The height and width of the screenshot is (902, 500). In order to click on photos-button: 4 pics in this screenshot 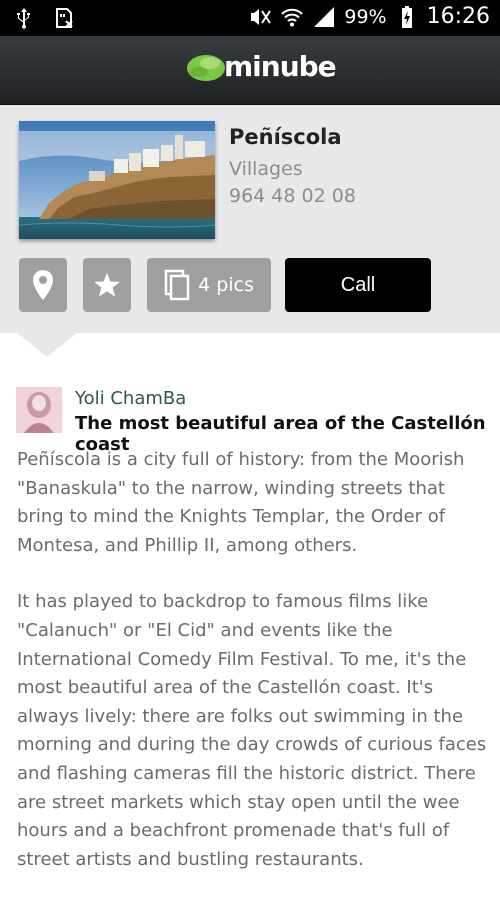, I will do `click(209, 285)`.